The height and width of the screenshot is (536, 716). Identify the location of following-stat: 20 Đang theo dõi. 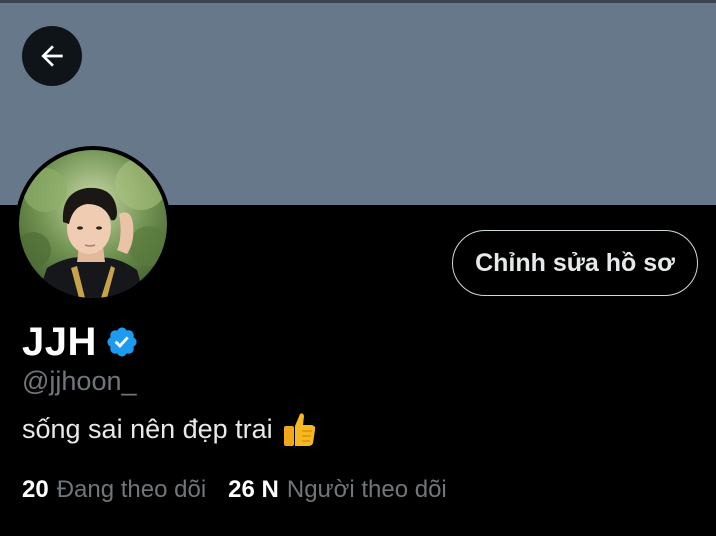
(114, 490).